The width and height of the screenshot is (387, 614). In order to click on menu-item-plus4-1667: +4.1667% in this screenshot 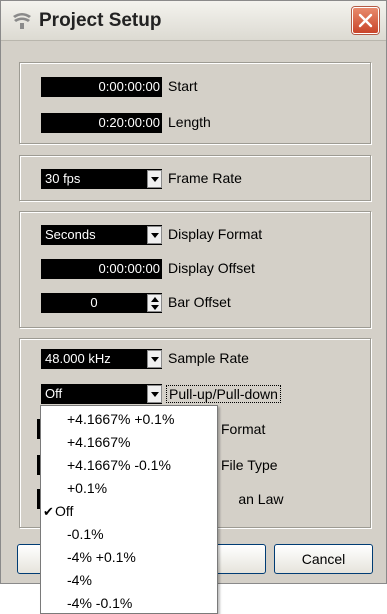, I will do `click(129, 442)`.